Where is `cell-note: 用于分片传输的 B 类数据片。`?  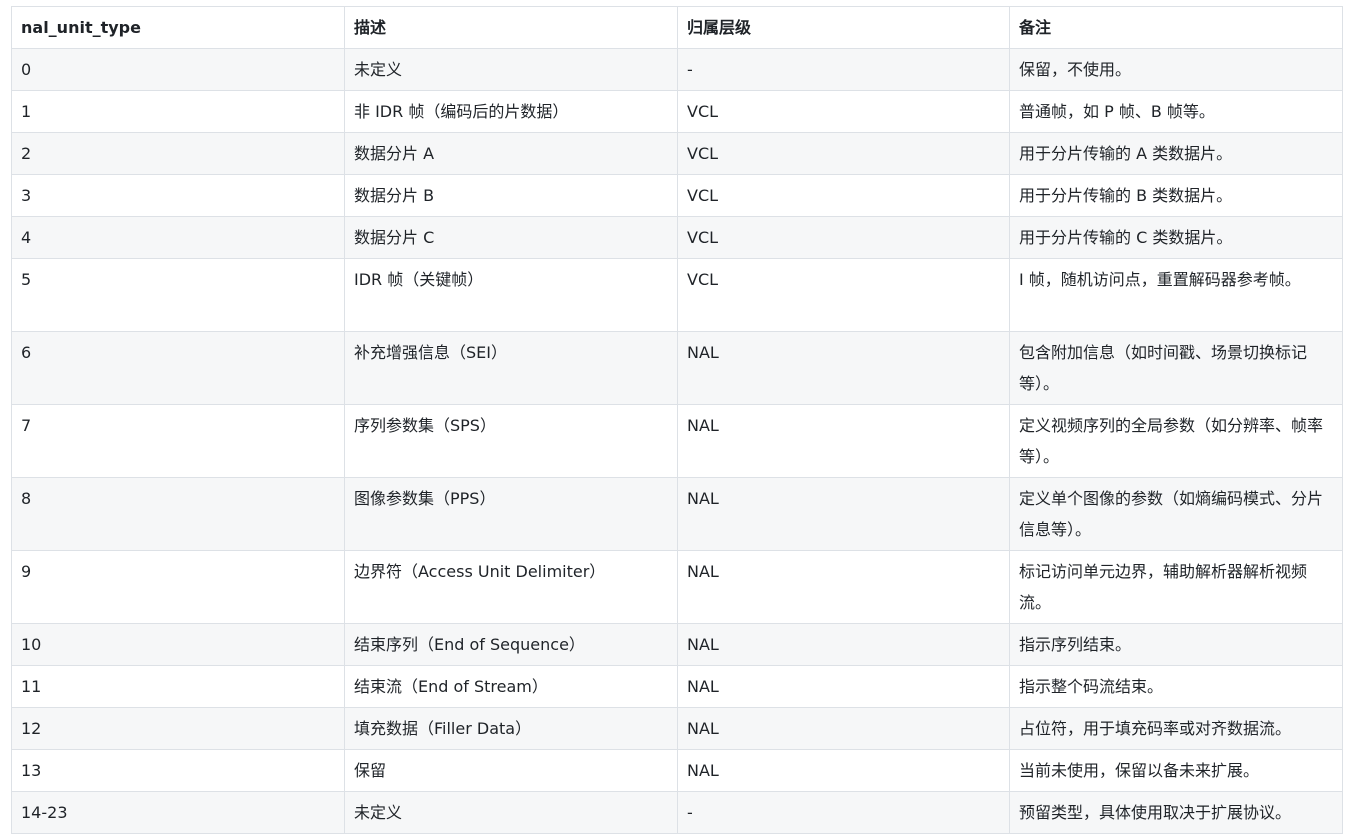
cell-note: 用于分片传输的 B 类数据片。 is located at coordinates (1176, 195).